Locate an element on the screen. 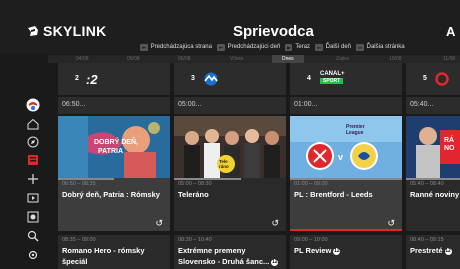  program-card: 08:40 – 09:15 Prestreté 12 is located at coordinates (433, 252).